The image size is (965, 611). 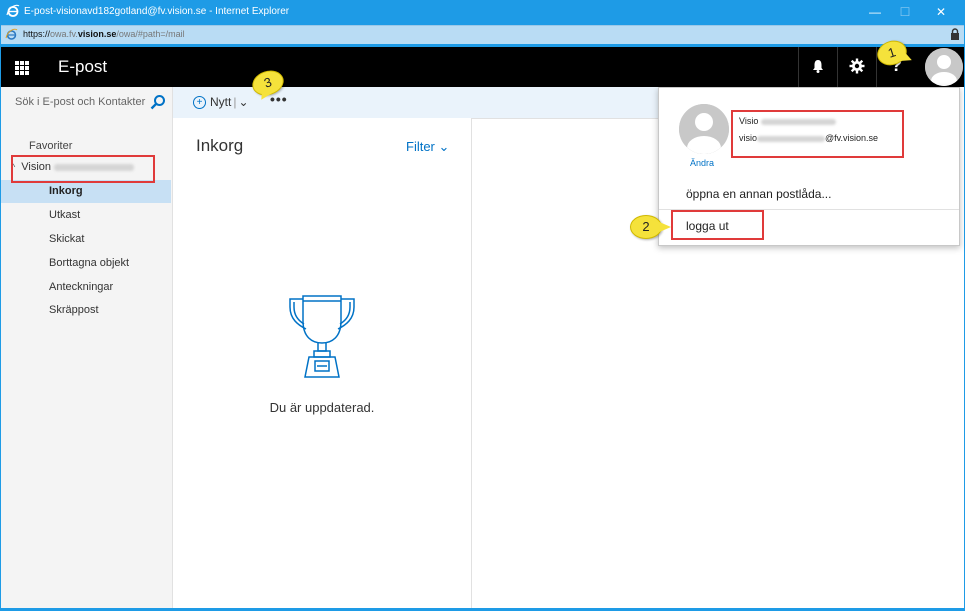 What do you see at coordinates (89, 263) in the screenshot?
I see `folder-label: Borttagna objekt` at bounding box center [89, 263].